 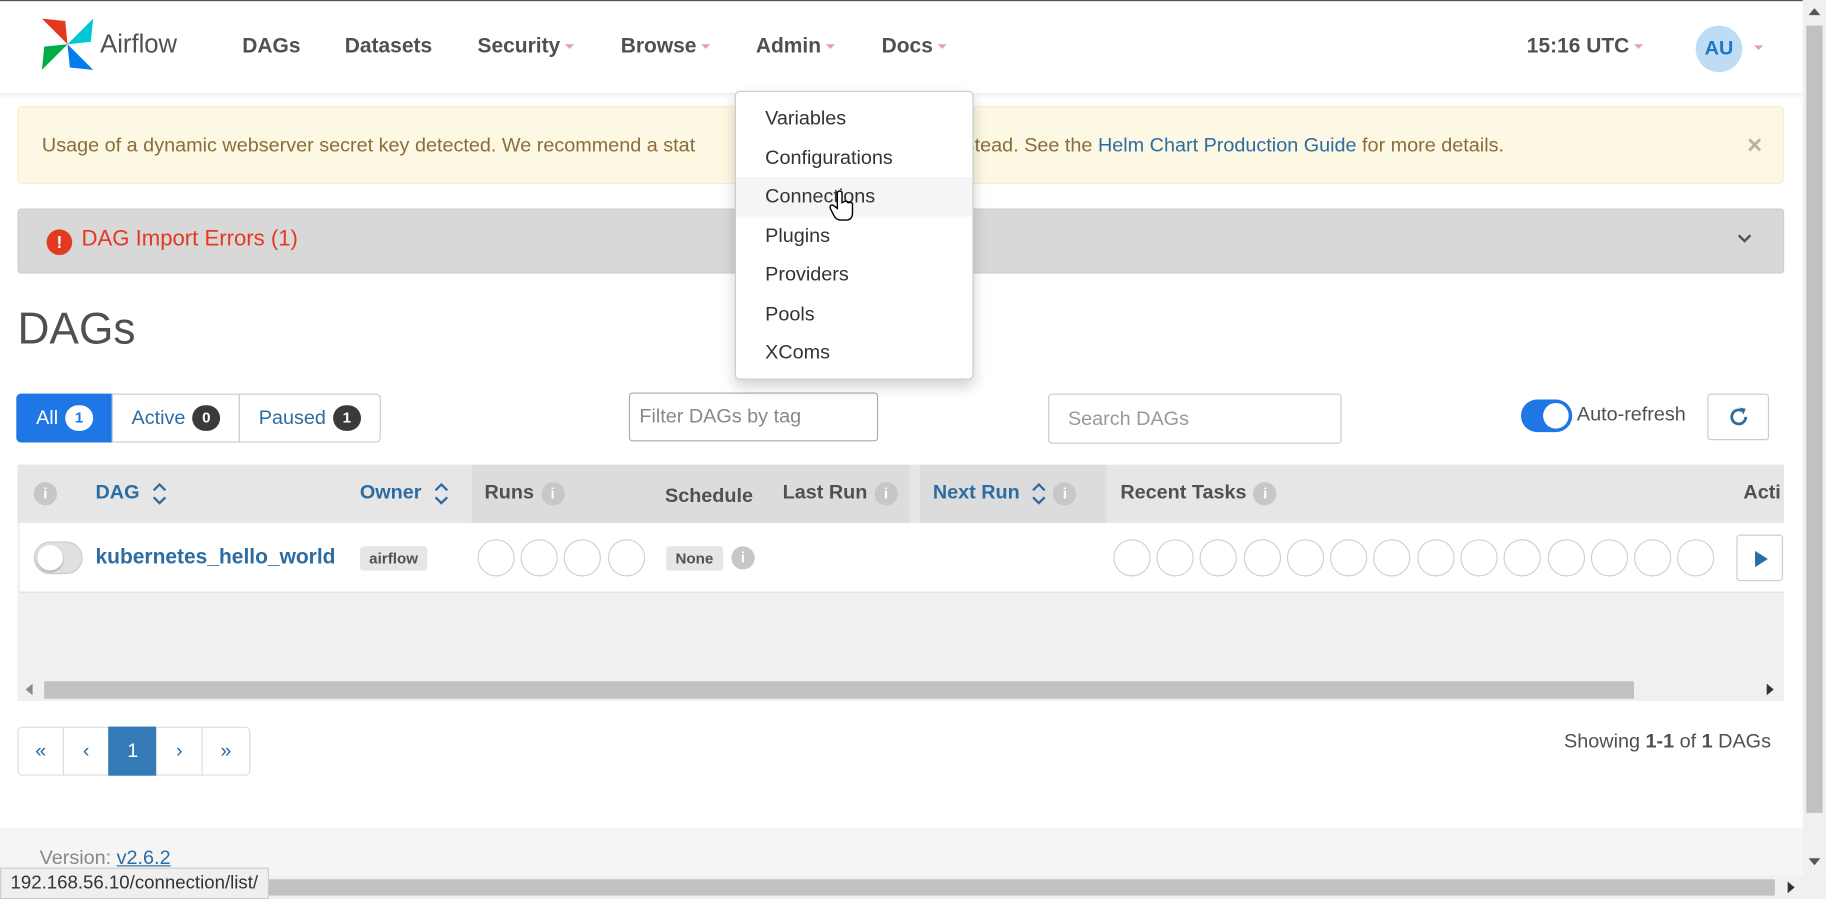 What do you see at coordinates (658, 45) in the screenshot?
I see `nav-browse-label: Browse` at bounding box center [658, 45].